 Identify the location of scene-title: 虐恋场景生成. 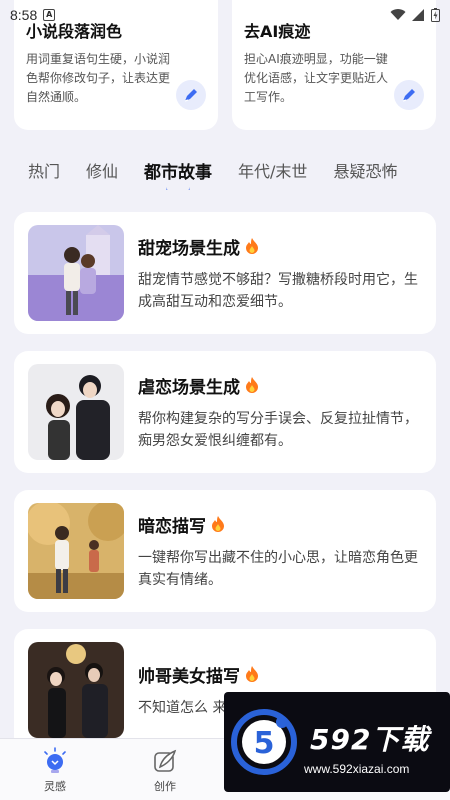
(280, 385).